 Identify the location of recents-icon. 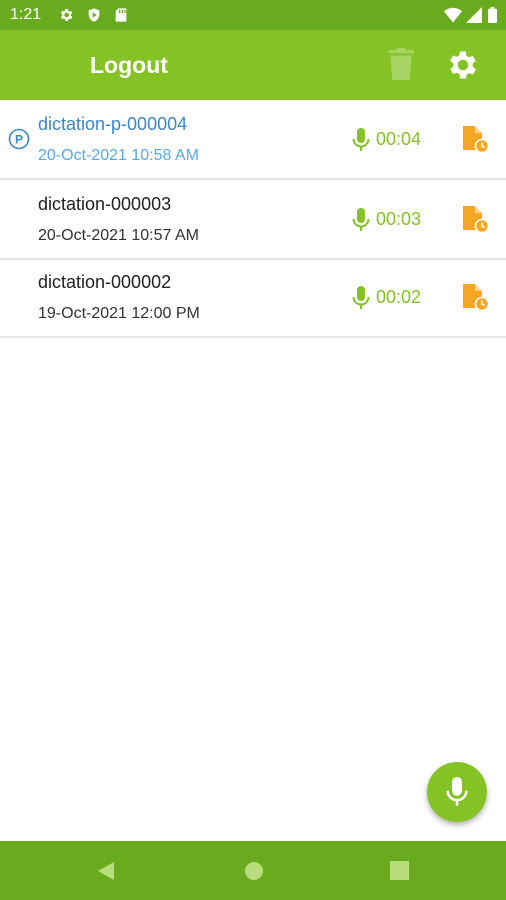
(399, 873).